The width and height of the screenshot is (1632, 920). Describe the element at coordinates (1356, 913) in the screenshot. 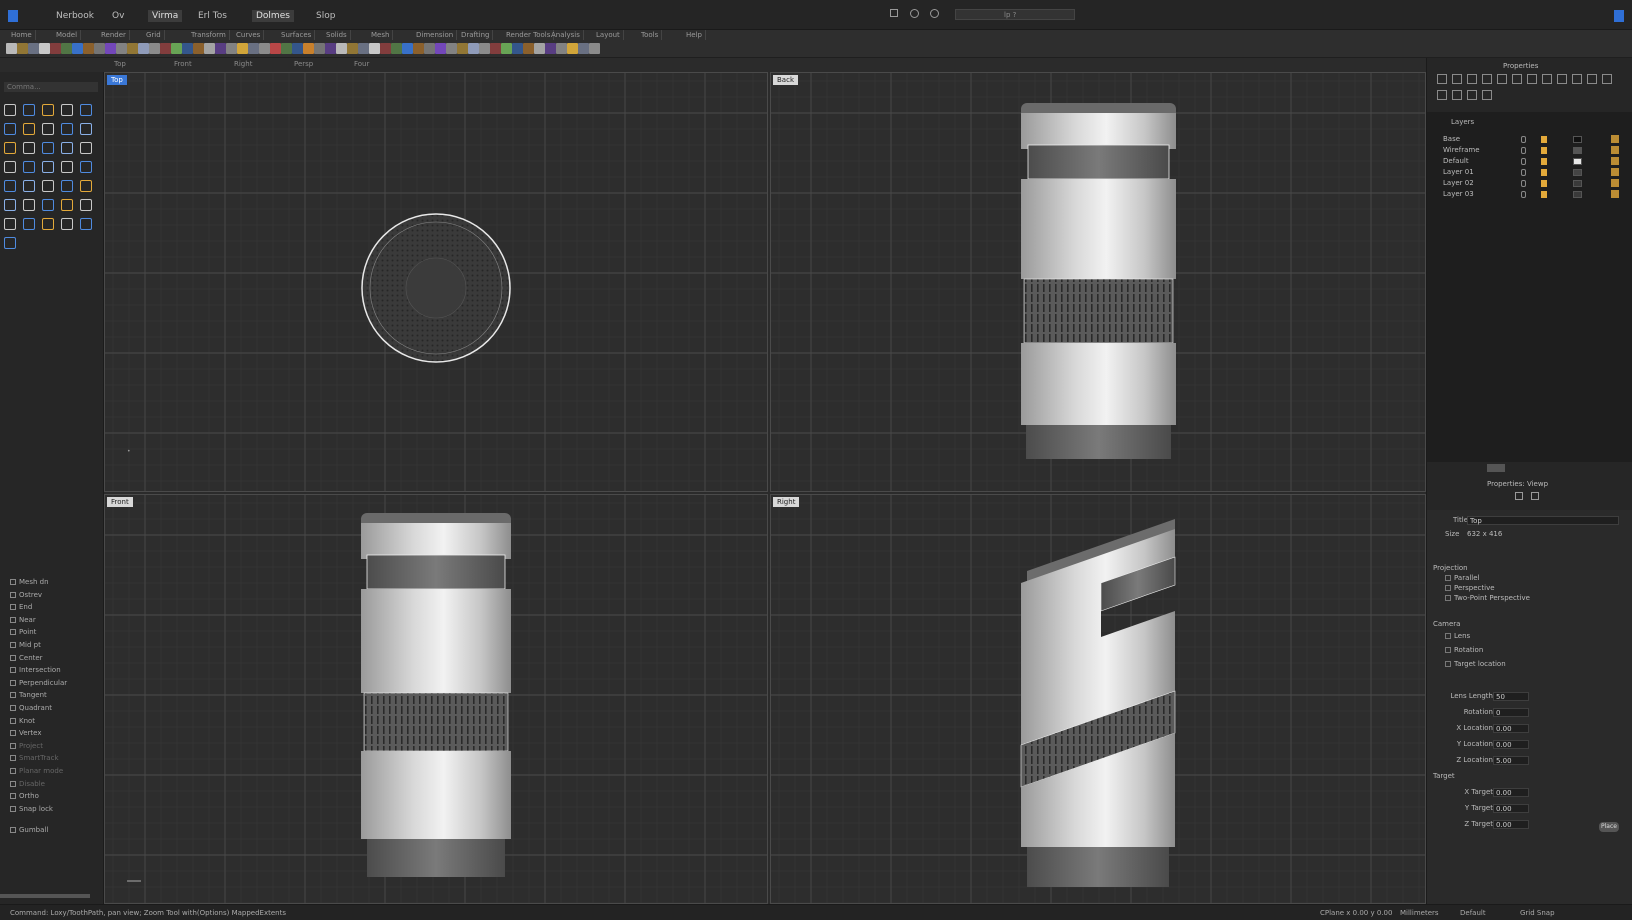

I see `status-item: CPlane x 0.00 y 0.00` at that location.